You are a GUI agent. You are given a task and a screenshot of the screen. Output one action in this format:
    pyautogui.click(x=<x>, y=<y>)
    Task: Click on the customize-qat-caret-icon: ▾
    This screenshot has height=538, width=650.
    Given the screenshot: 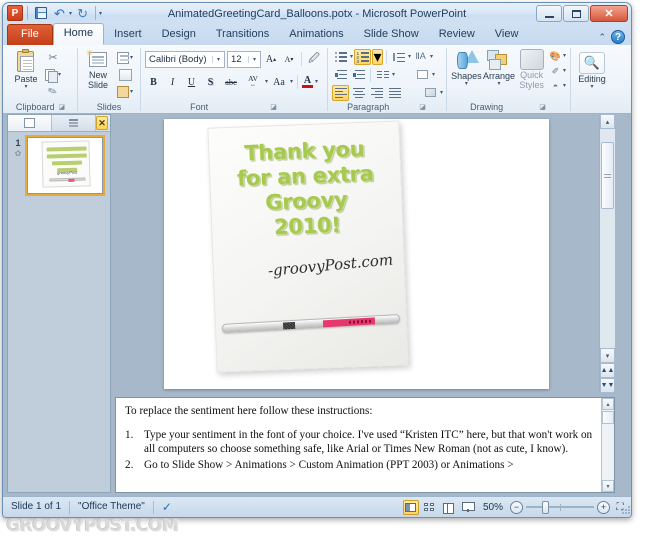 What is the action you would take?
    pyautogui.click(x=100, y=13)
    